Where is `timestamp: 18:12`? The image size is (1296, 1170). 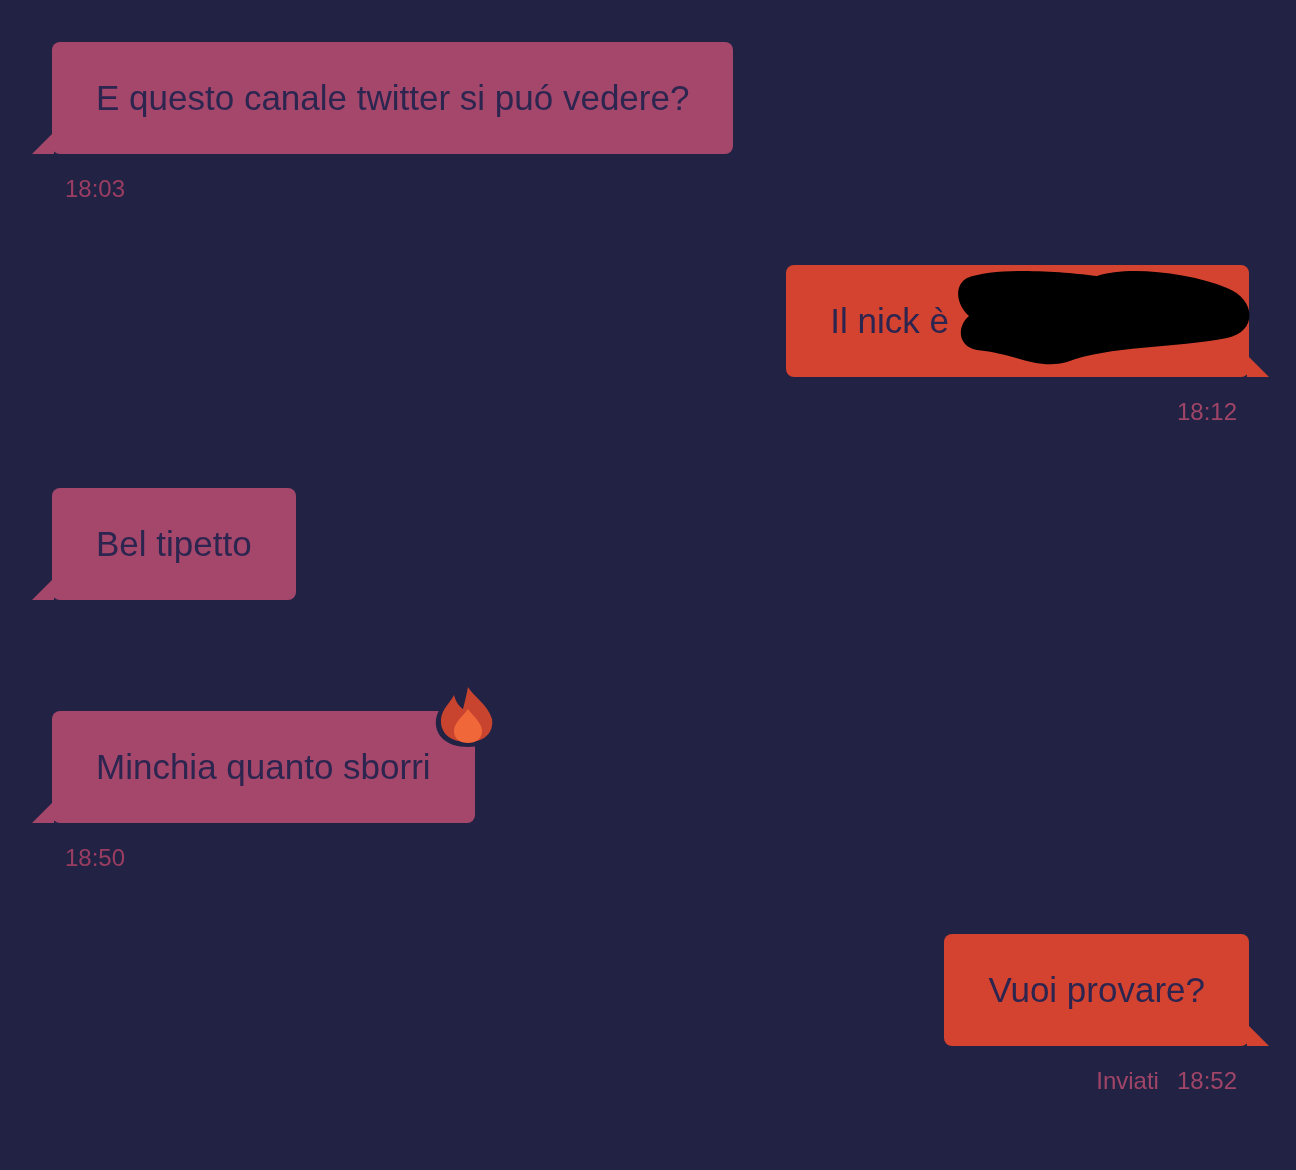 timestamp: 18:12 is located at coordinates (1206, 411).